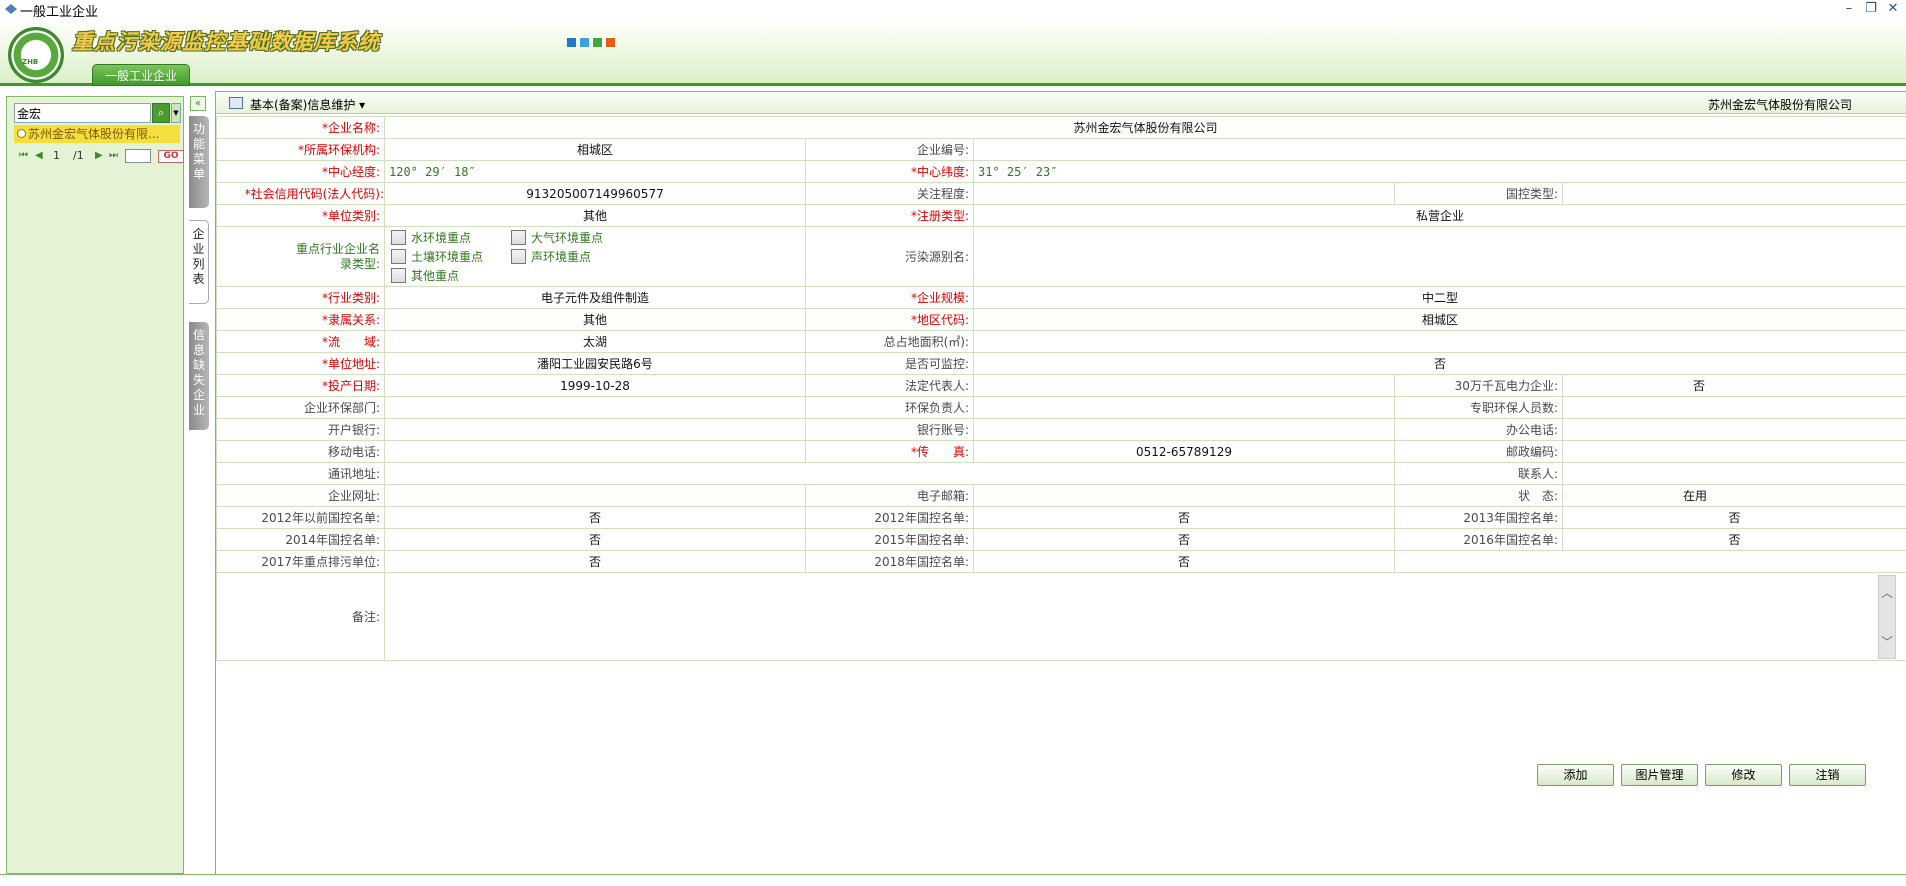 This screenshot has width=1906, height=886. I want to click on floor-area-field, so click(1439, 341).